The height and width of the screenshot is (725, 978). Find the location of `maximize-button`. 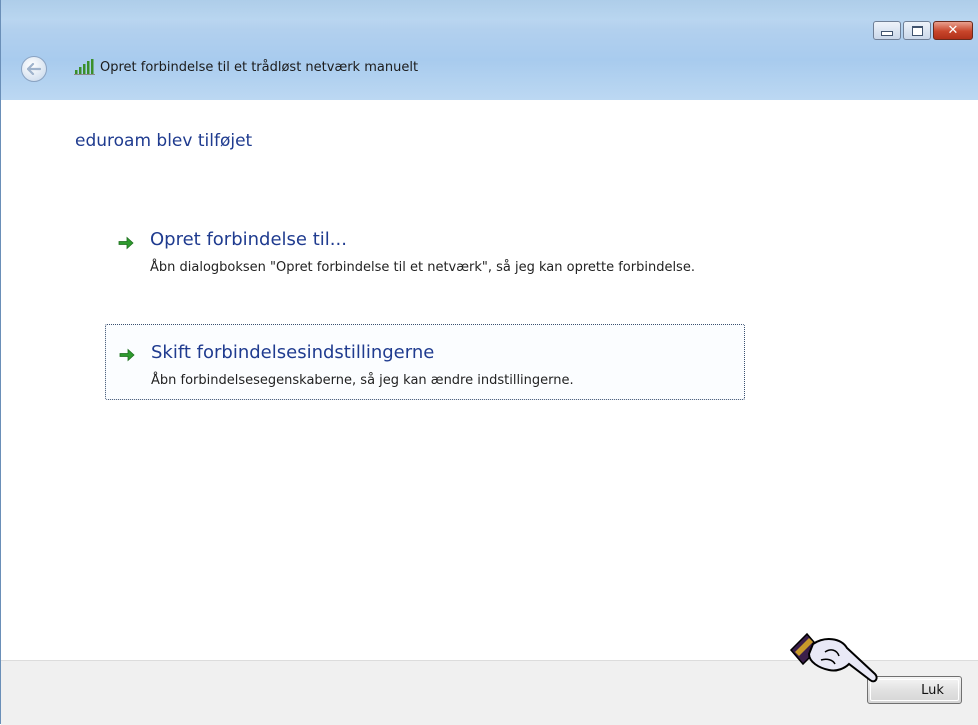

maximize-button is located at coordinates (917, 30).